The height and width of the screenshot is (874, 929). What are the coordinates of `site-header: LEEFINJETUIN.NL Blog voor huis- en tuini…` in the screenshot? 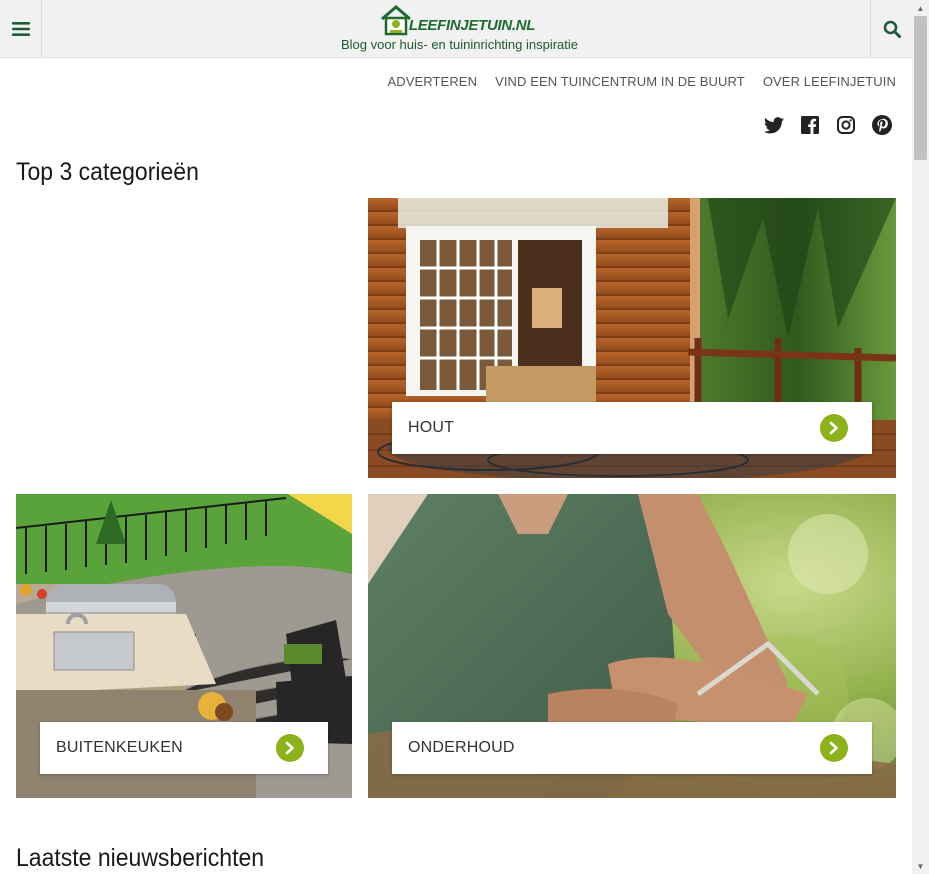 It's located at (456, 29).